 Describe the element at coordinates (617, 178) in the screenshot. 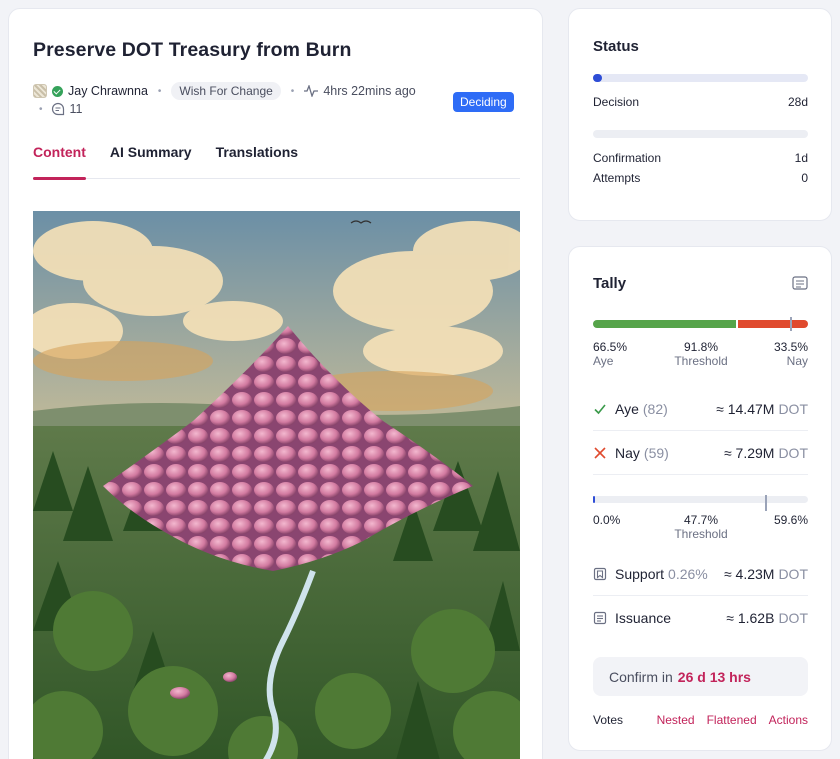

I see `attempts-label: Attempts` at that location.